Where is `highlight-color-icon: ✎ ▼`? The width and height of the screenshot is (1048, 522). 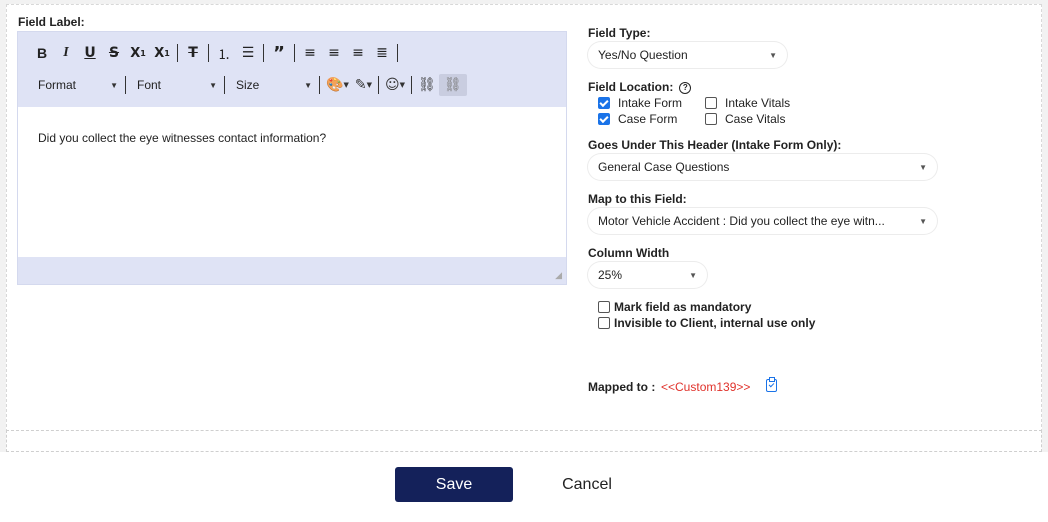 highlight-color-icon: ✎ ▼ is located at coordinates (363, 85).